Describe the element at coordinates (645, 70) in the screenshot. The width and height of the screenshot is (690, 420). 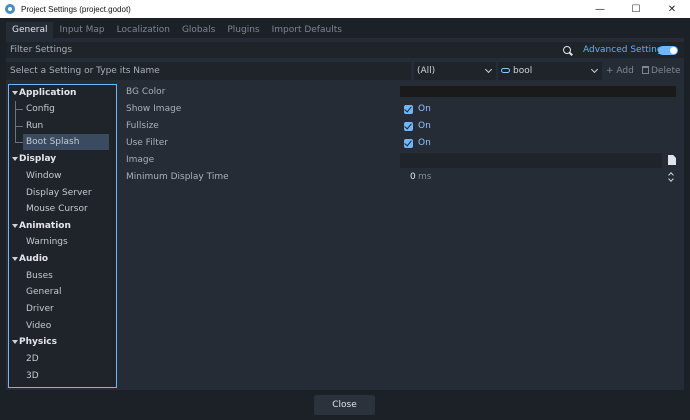
I see `trash-icon` at that location.